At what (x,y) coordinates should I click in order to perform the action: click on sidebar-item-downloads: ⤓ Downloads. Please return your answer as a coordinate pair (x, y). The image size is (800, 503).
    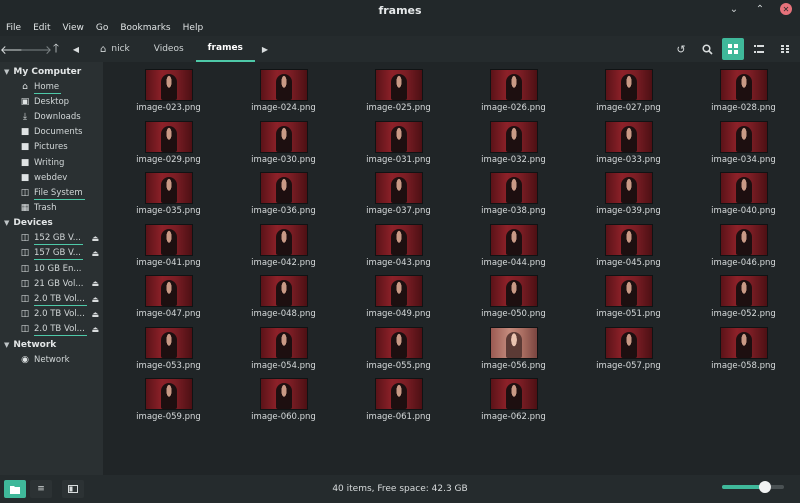
    Looking at the image, I should click on (51, 116).